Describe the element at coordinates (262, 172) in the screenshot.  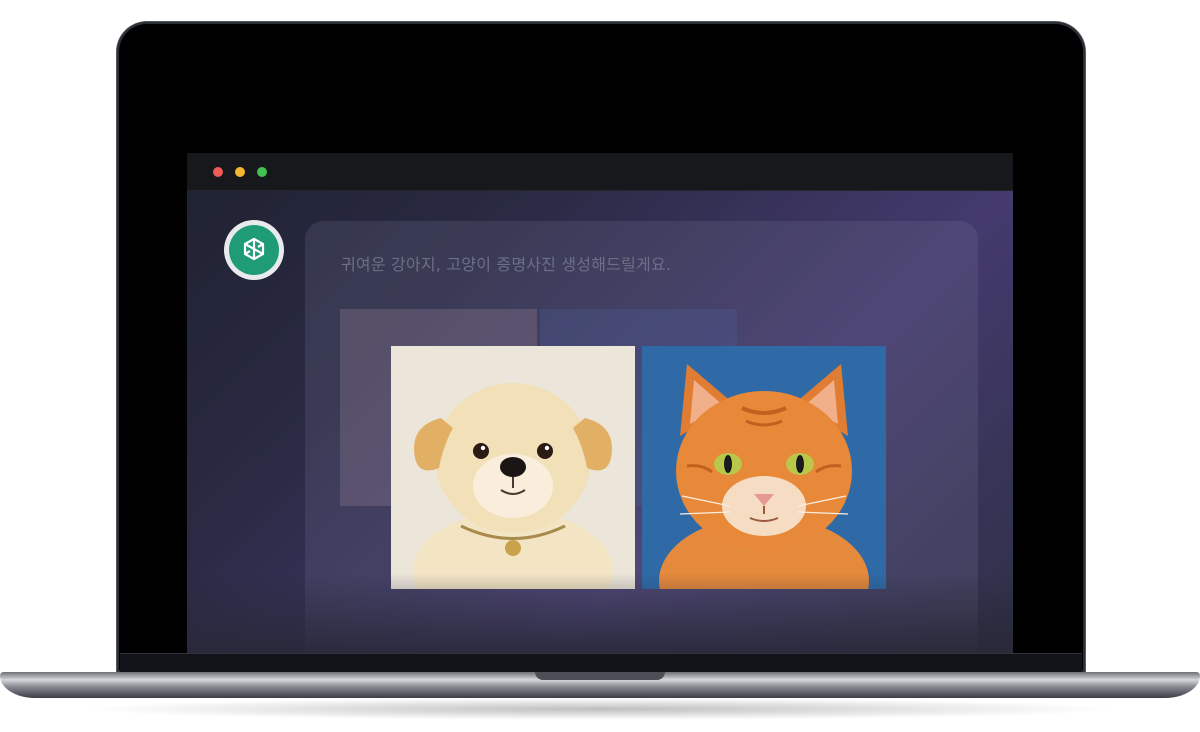
I see `maximize-window-button` at that location.